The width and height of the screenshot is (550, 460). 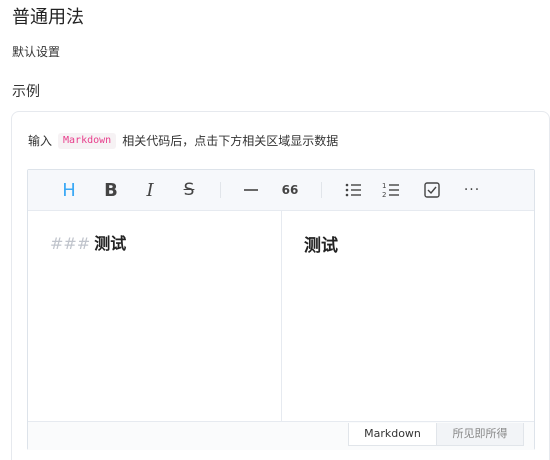 I want to click on description-before: 输入, so click(x=40, y=141).